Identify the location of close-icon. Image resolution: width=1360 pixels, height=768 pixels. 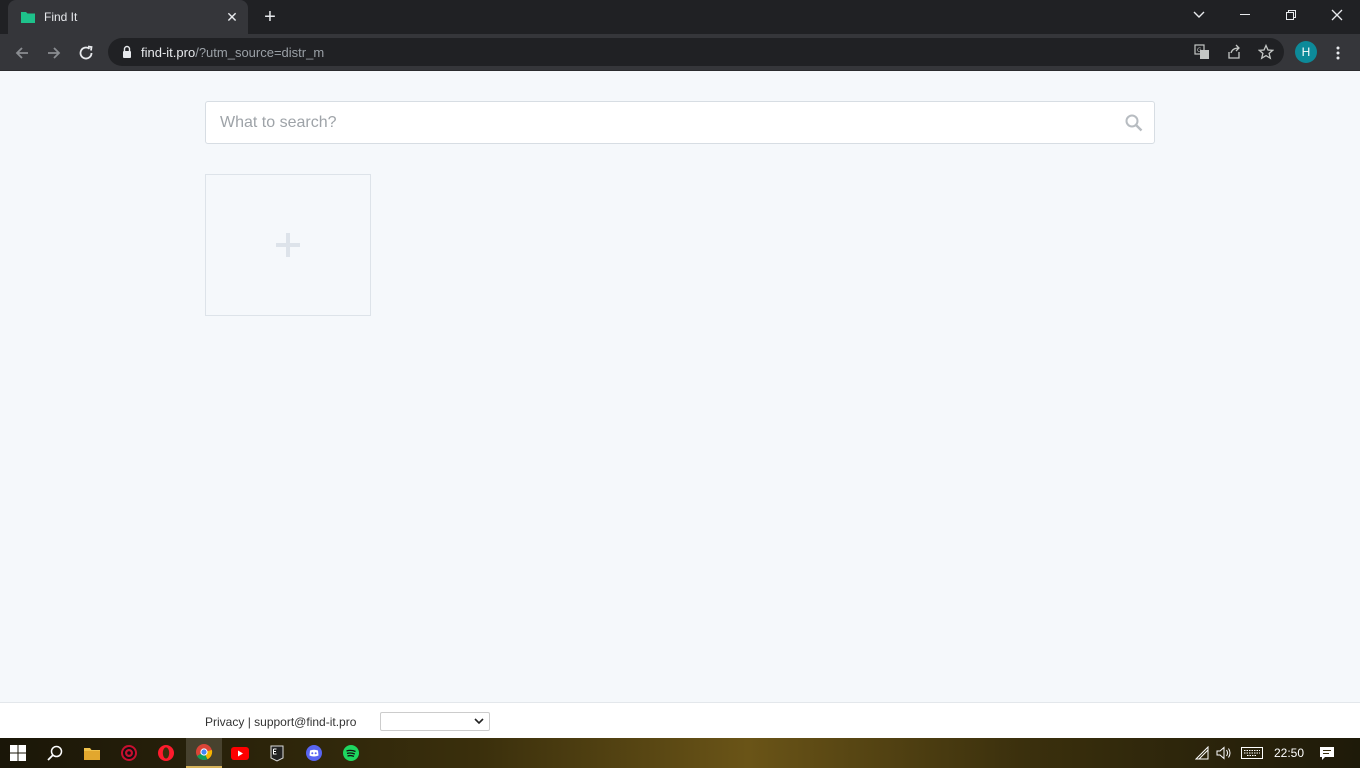
(1337, 15).